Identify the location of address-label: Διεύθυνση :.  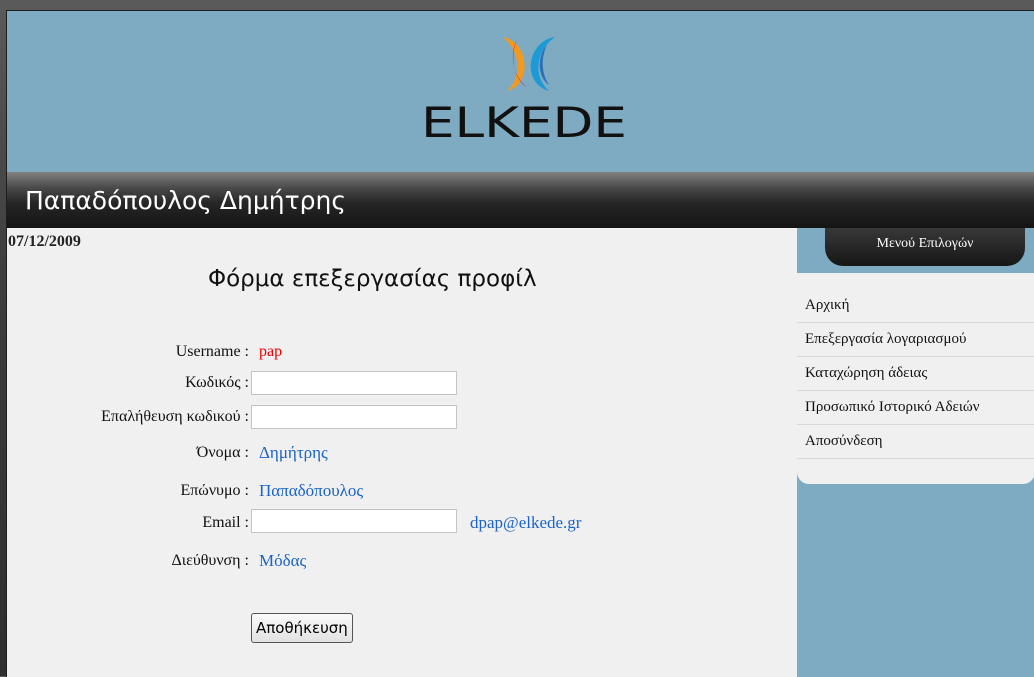
(210, 560).